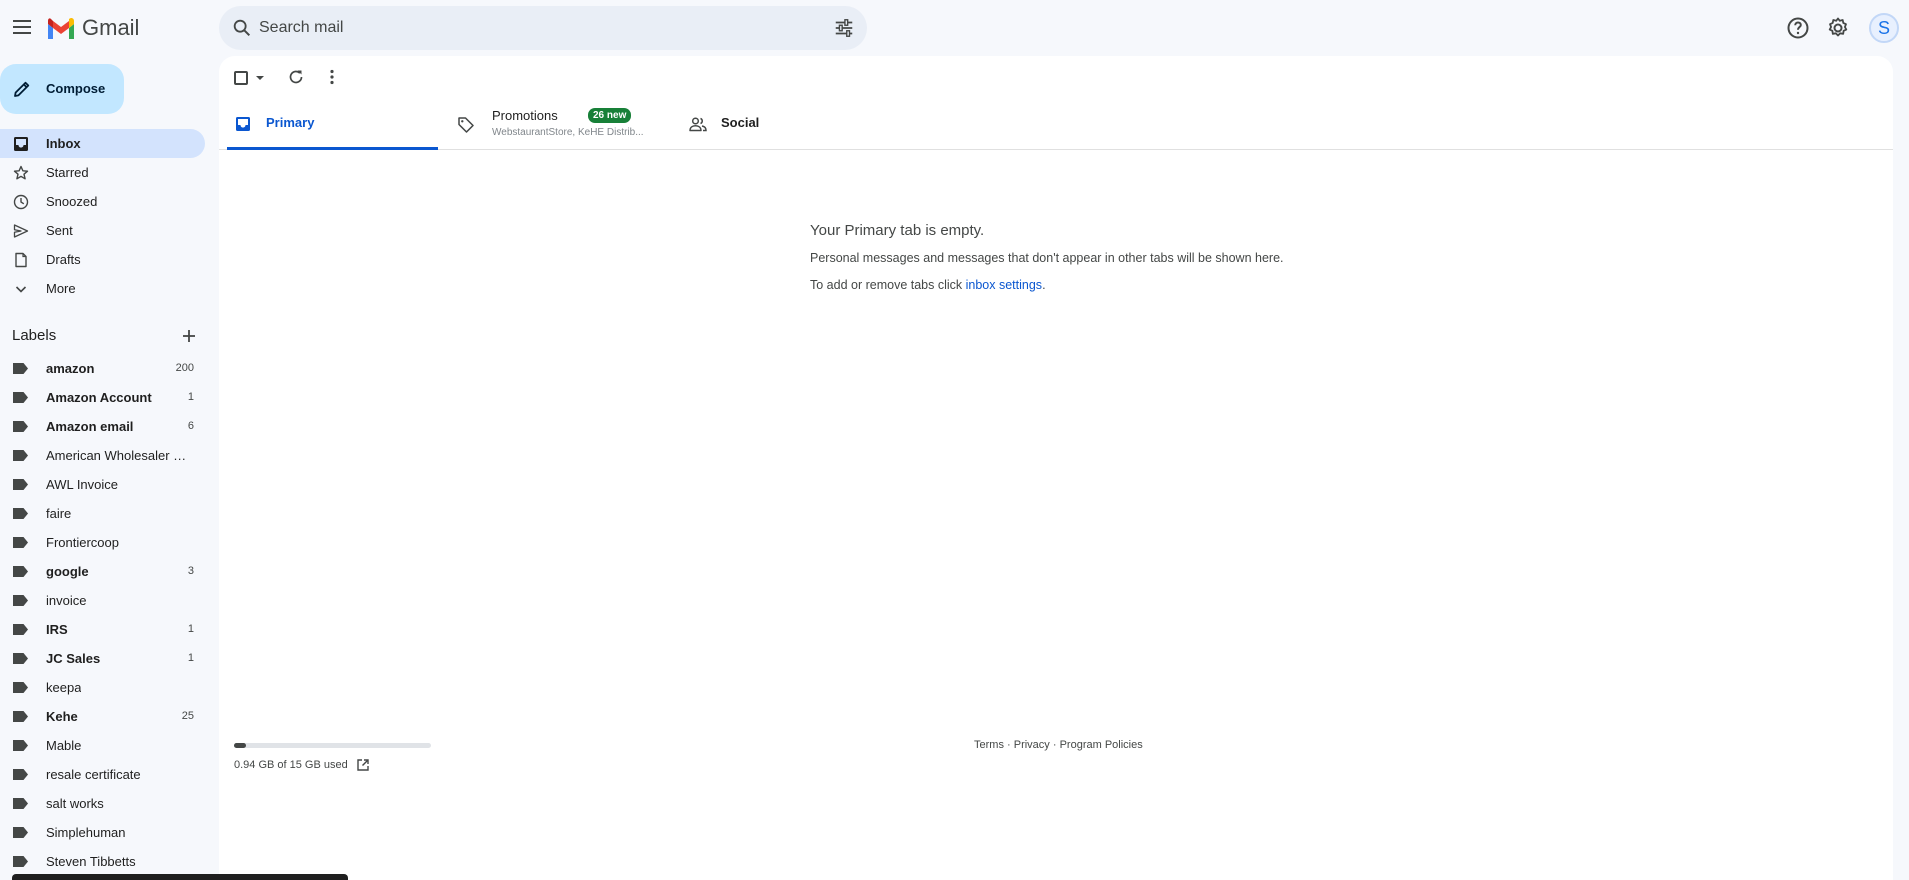 The height and width of the screenshot is (880, 1909). I want to click on label-name: google, so click(67, 571).